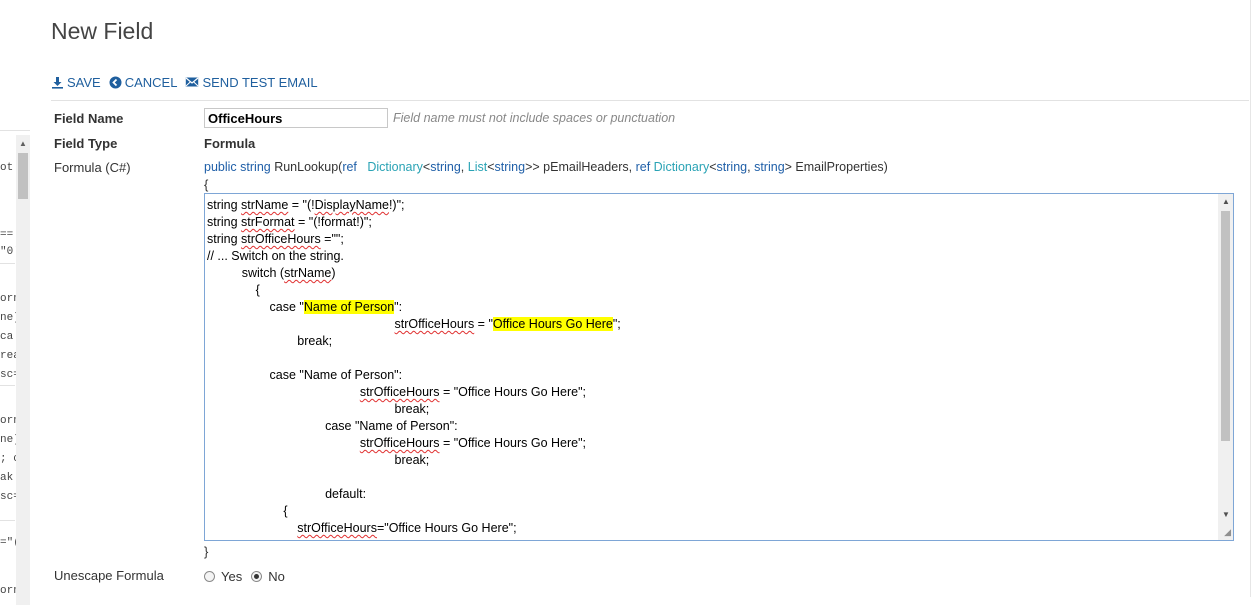 This screenshot has height=605, width=1257. I want to click on download-icon, so click(57, 82).